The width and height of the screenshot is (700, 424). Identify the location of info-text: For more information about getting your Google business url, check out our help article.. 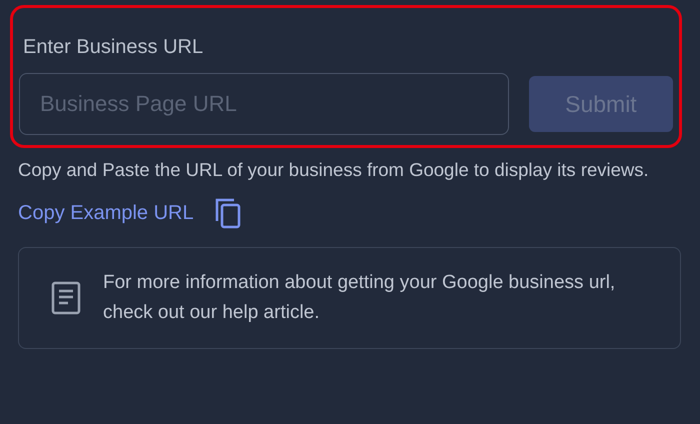
(359, 298).